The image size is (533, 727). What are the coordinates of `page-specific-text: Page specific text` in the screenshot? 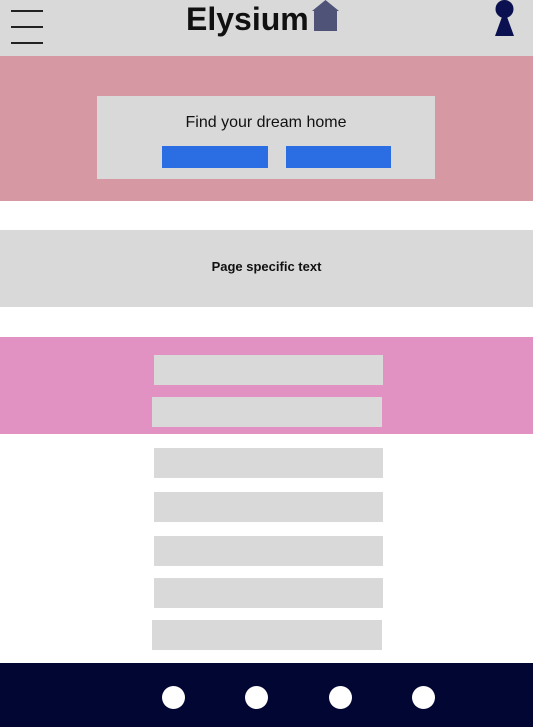 It's located at (266, 266).